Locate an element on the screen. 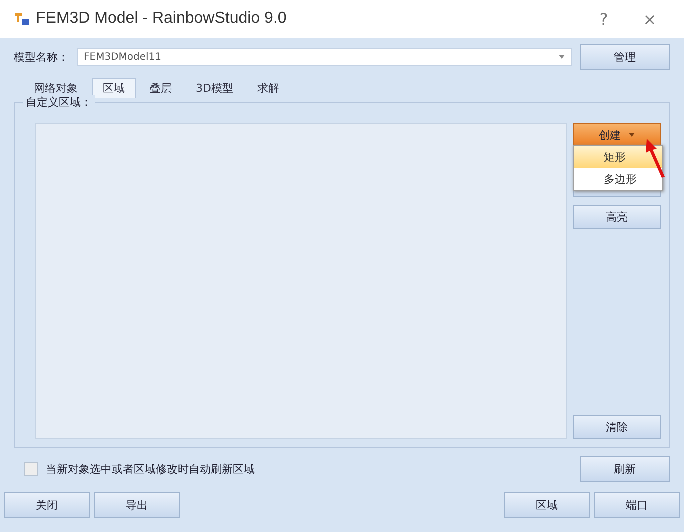  auto-refresh-label: 当新对象选中或者区域修改时自动刷新区域 is located at coordinates (151, 469).